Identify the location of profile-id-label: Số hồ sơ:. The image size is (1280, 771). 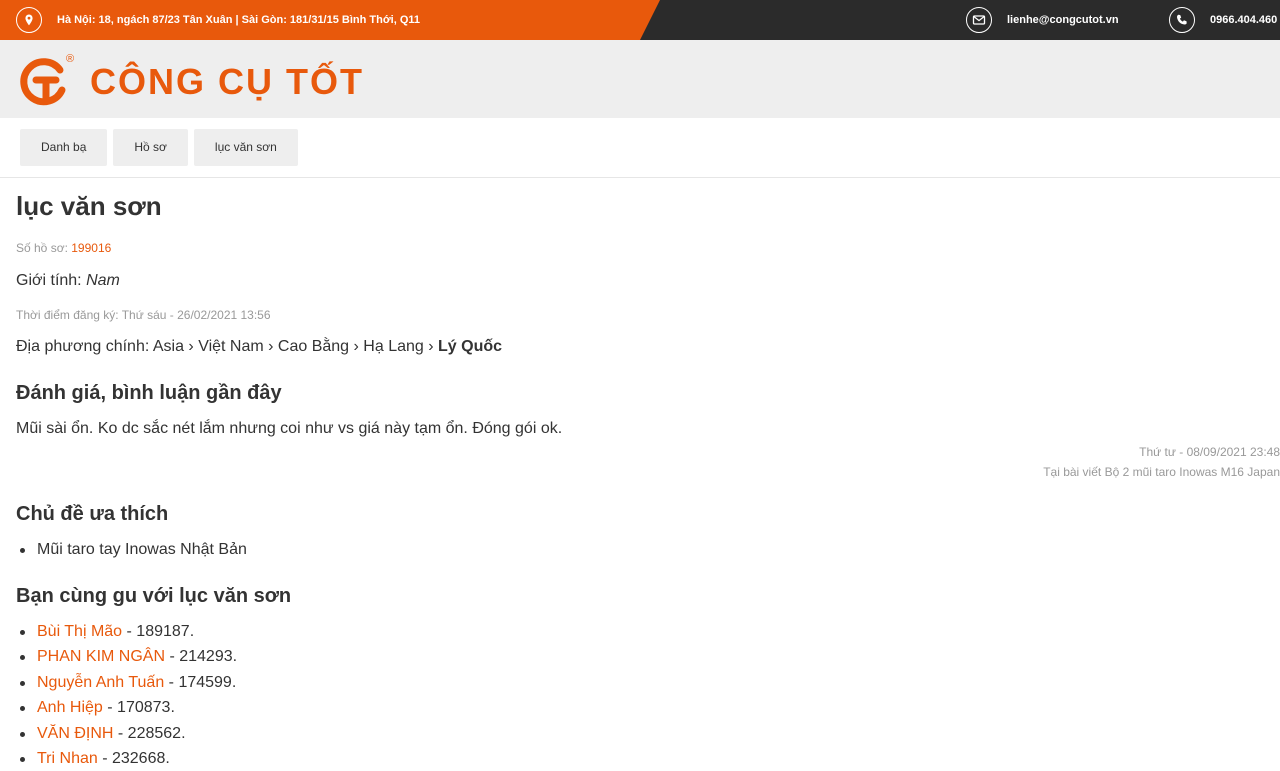
(42, 248).